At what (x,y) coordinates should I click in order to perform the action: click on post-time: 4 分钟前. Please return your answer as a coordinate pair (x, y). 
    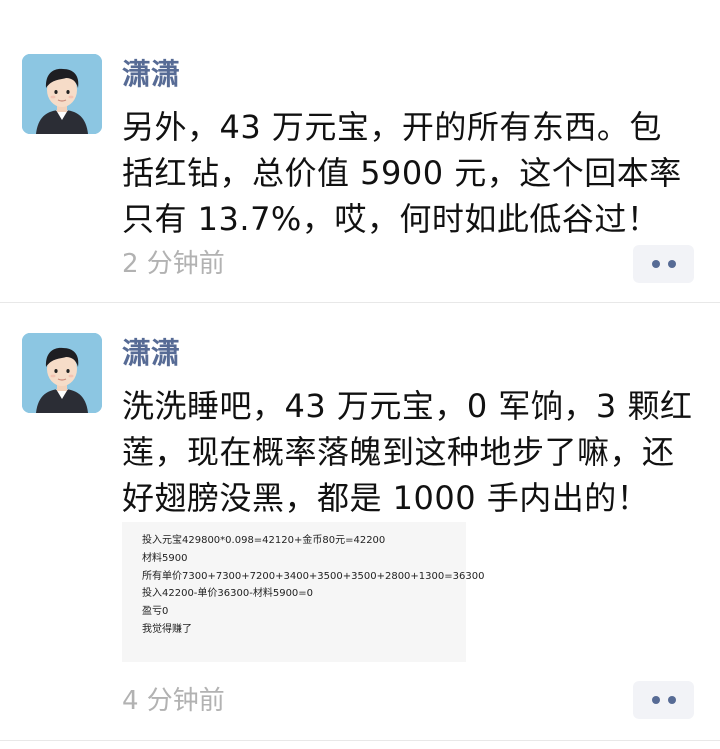
    Looking at the image, I should click on (173, 701).